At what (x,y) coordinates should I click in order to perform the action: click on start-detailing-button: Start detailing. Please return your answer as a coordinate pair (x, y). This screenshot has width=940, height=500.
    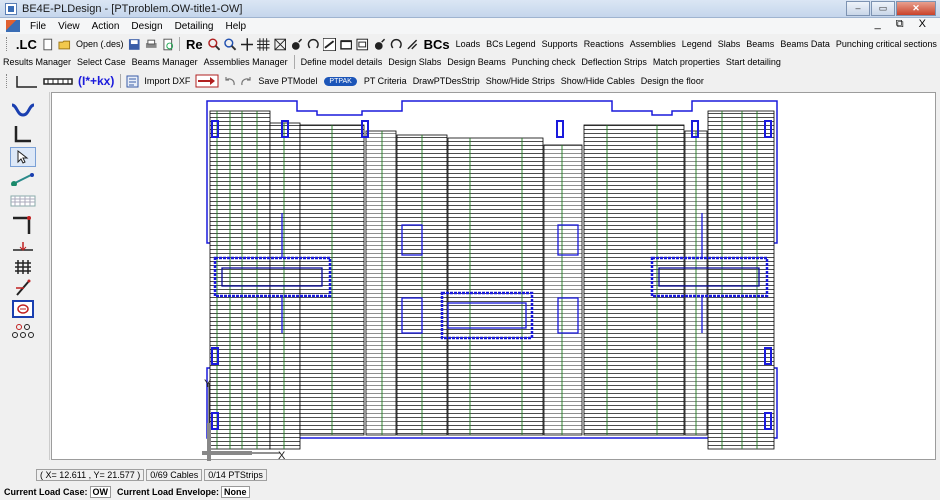
    Looking at the image, I should click on (753, 62).